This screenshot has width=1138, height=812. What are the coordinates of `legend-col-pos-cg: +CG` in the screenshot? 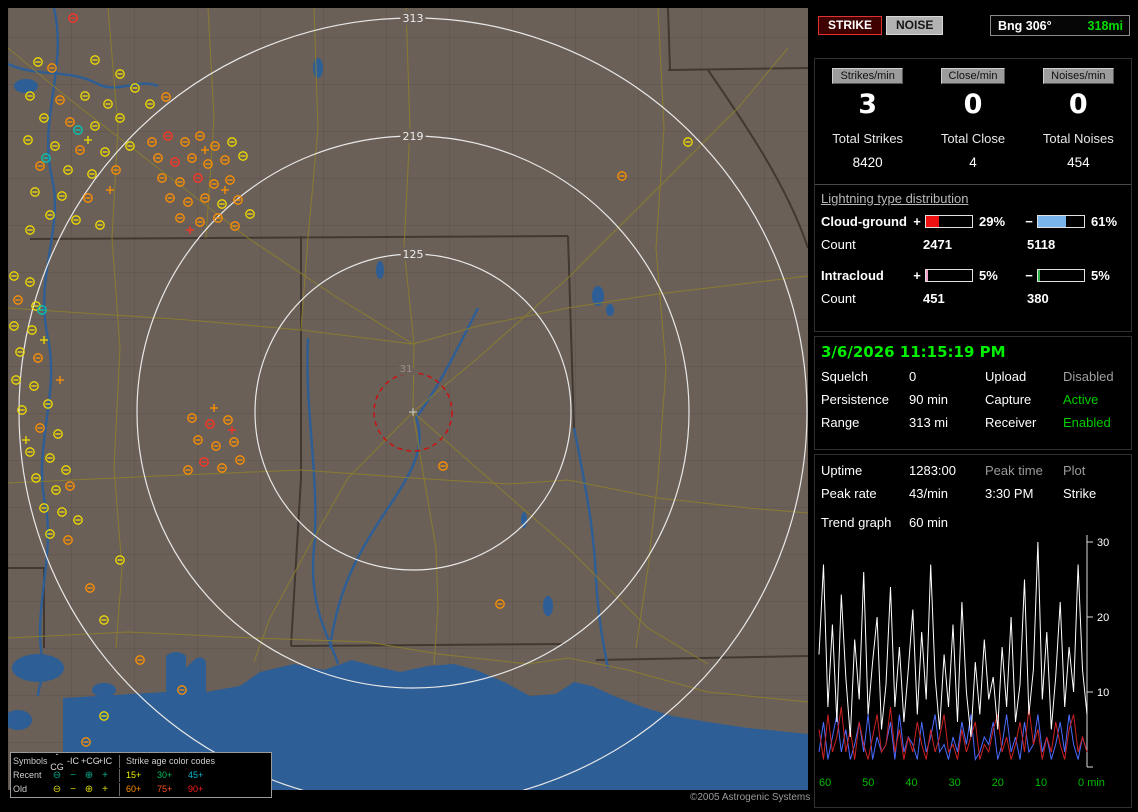 It's located at (90, 760).